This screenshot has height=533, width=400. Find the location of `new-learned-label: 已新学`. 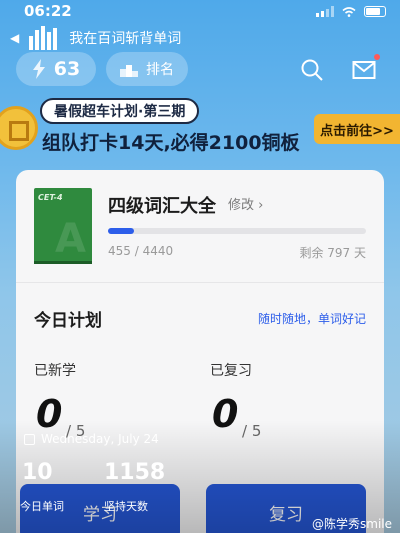

new-learned-label: 已新学 is located at coordinates (55, 371).